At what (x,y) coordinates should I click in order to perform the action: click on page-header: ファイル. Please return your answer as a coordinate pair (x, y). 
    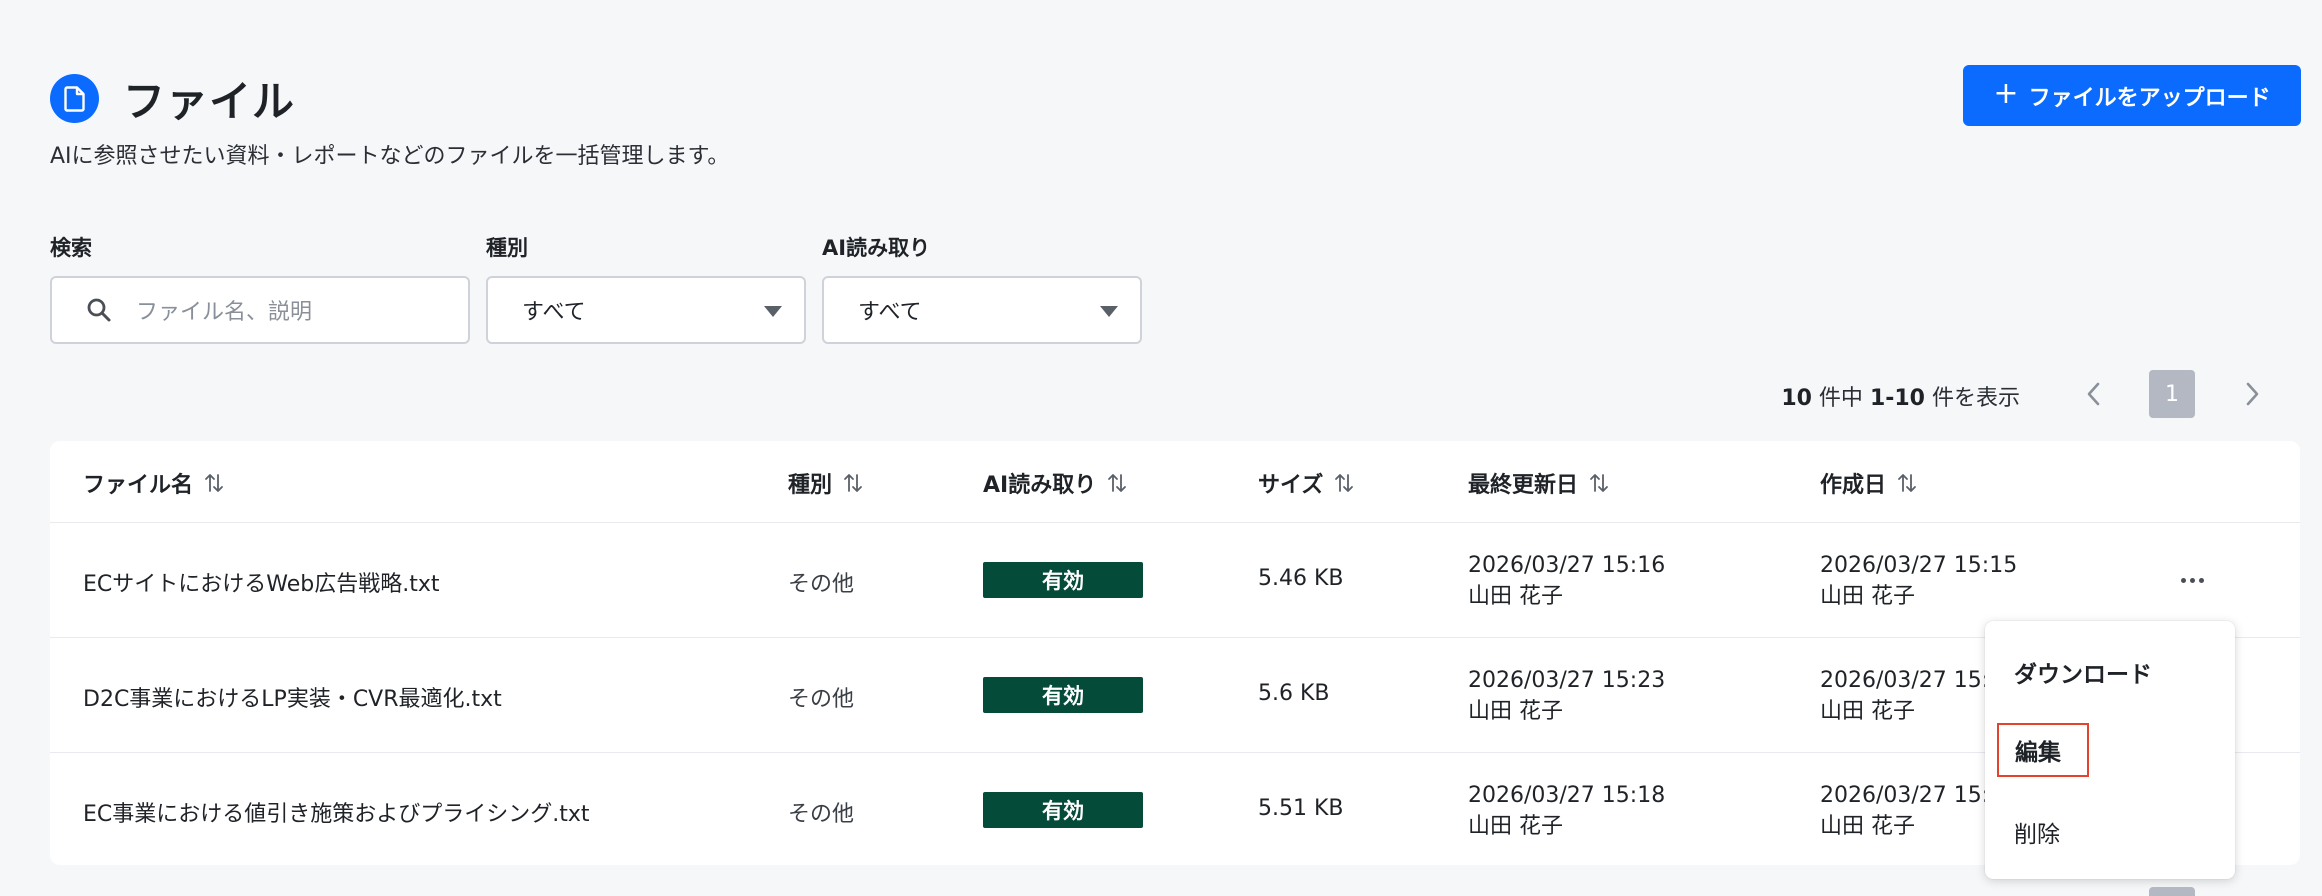
    Looking at the image, I should click on (172, 98).